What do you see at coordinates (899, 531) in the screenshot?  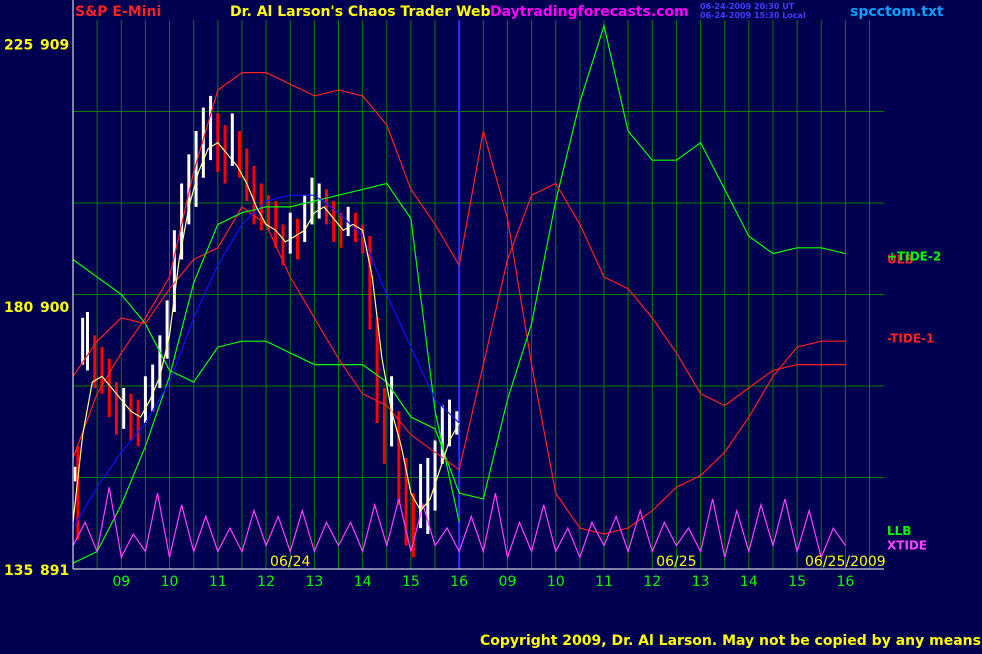 I see `series-label-llb: LLB` at bounding box center [899, 531].